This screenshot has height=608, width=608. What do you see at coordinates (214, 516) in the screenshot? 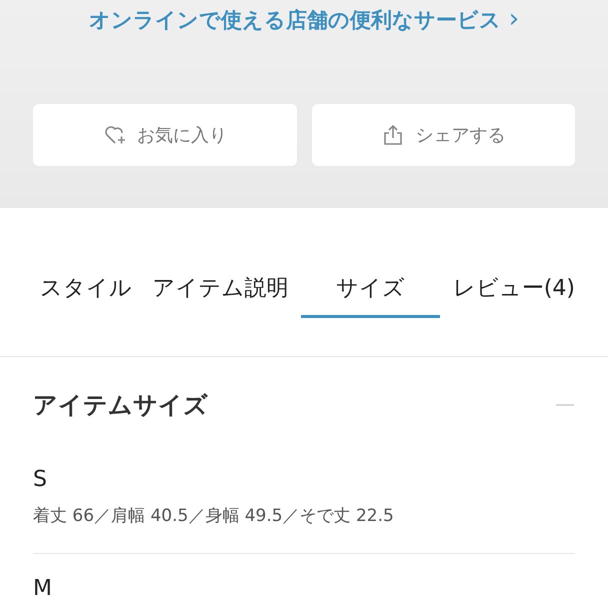
I see `size-measurements: 着丈 66／肩幅 40.5／身幅 49.5／そで丈 22.5` at bounding box center [214, 516].